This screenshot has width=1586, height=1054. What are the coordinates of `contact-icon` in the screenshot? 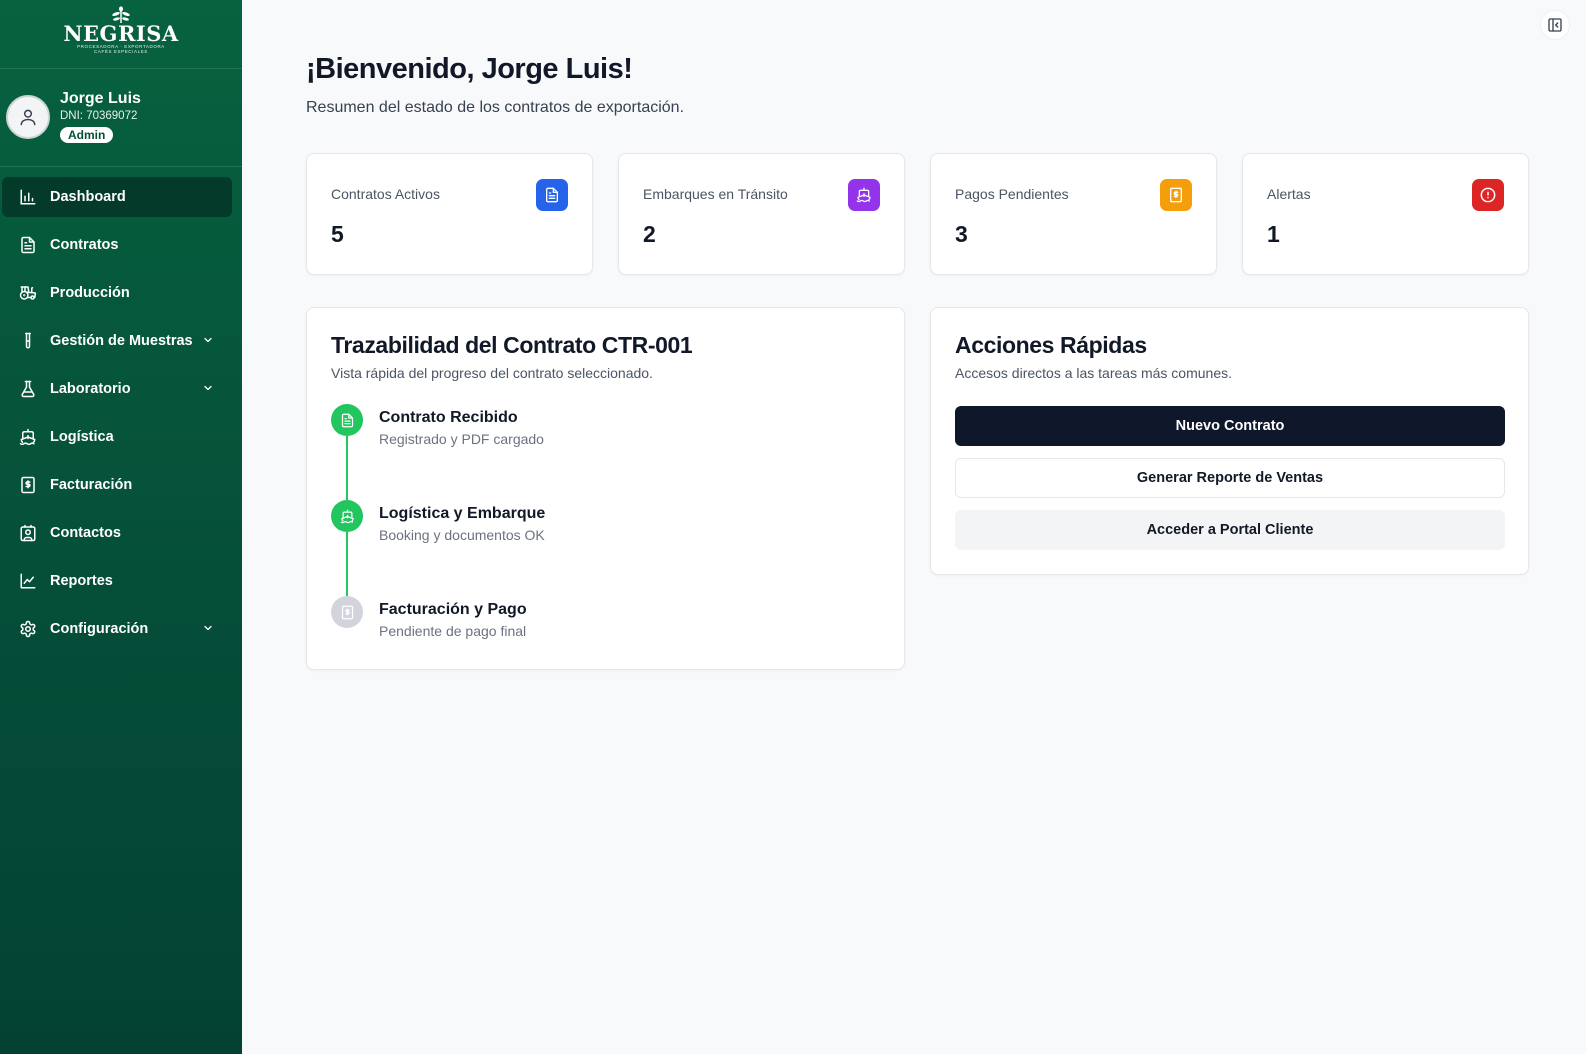 It's located at (28, 533).